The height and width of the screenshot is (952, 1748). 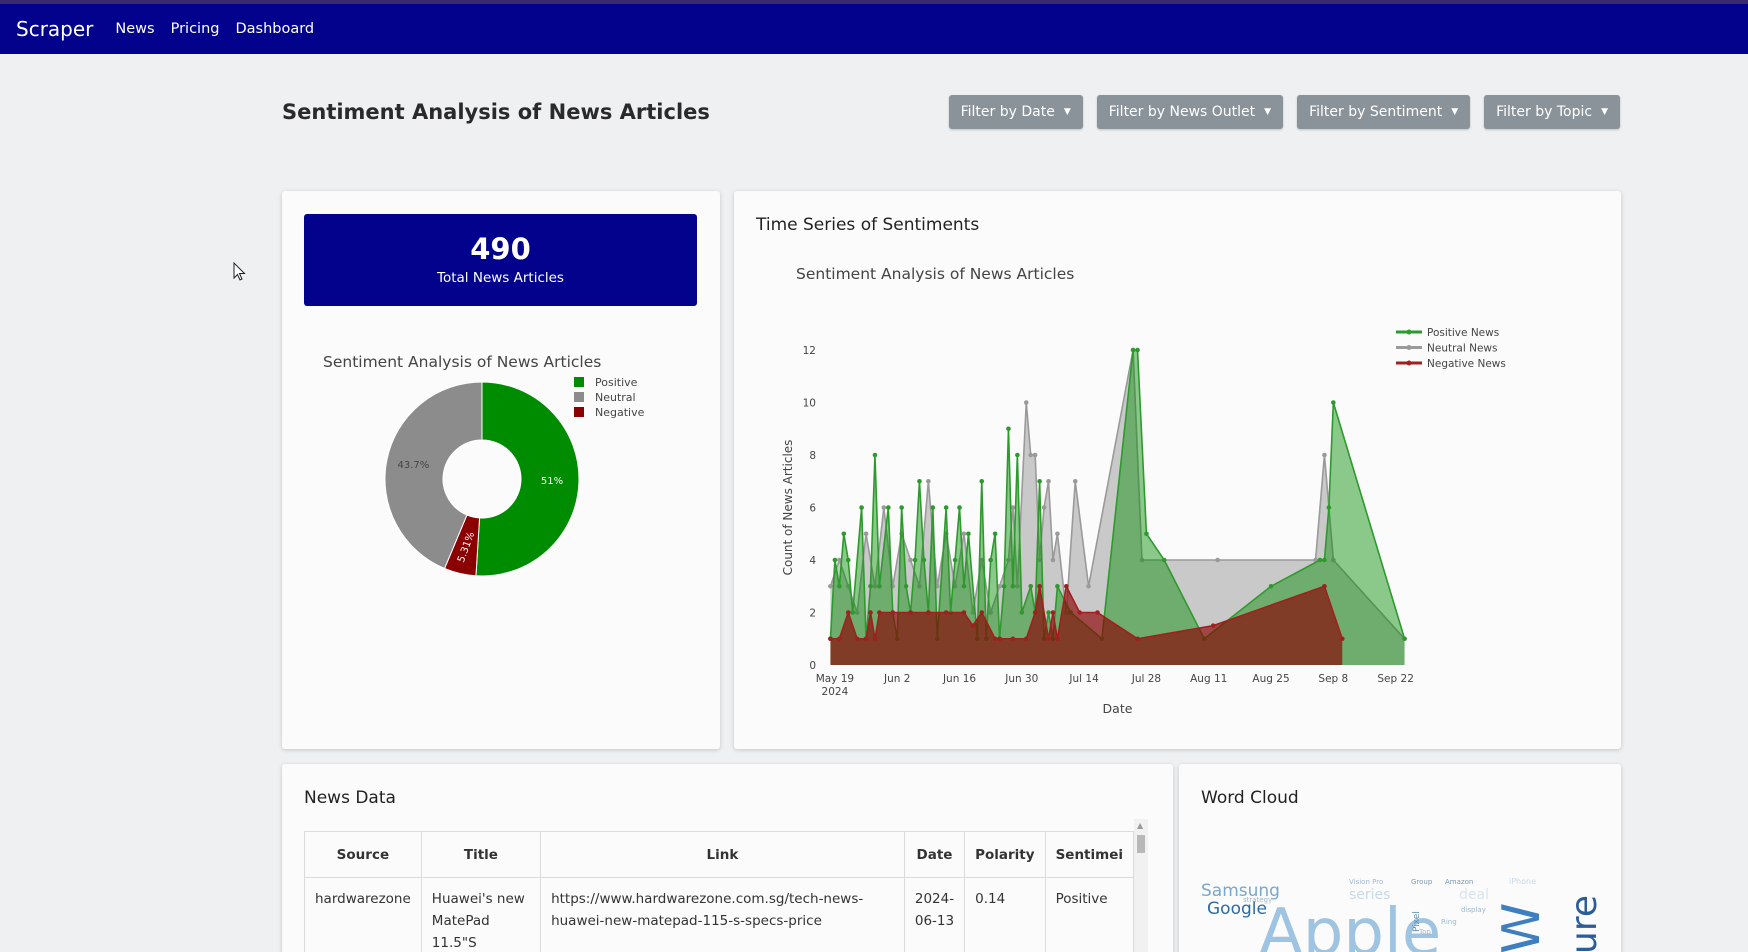 I want to click on donut-chart: 51%5.31%43.7%PositiveNeutralNegative, so click(x=501, y=470).